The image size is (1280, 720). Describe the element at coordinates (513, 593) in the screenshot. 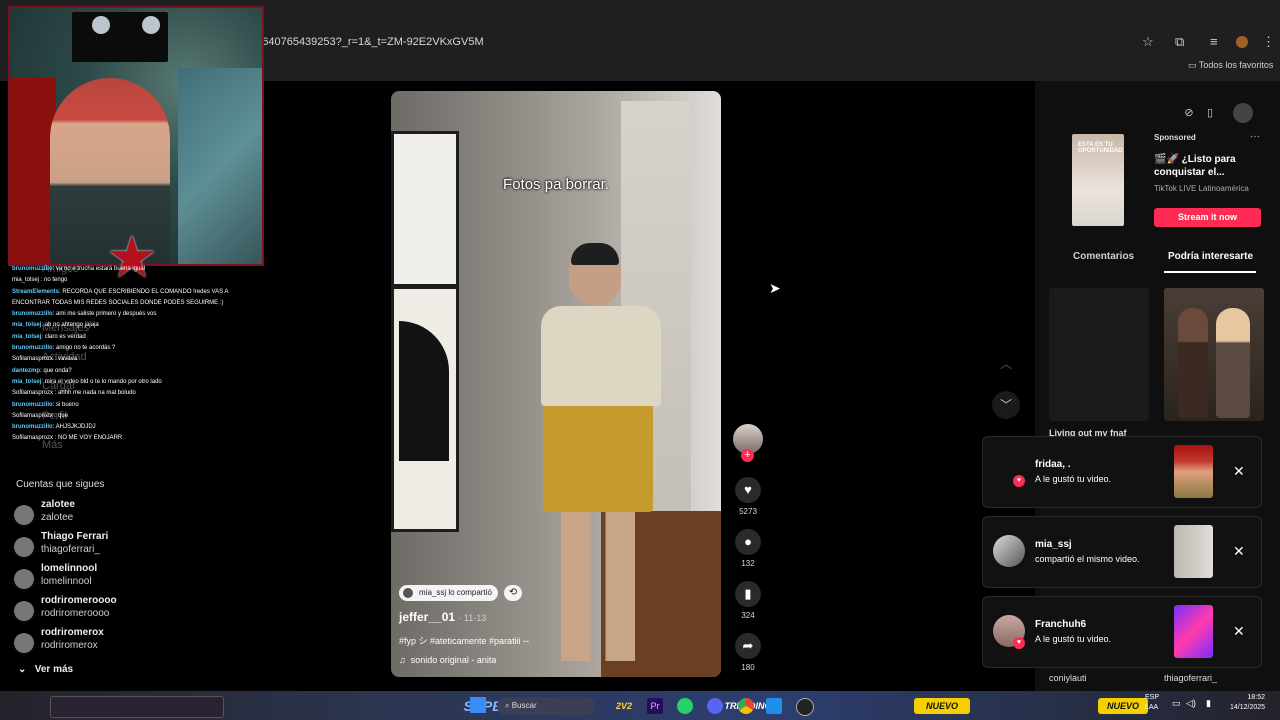

I see `repost-icon: ⟲` at that location.